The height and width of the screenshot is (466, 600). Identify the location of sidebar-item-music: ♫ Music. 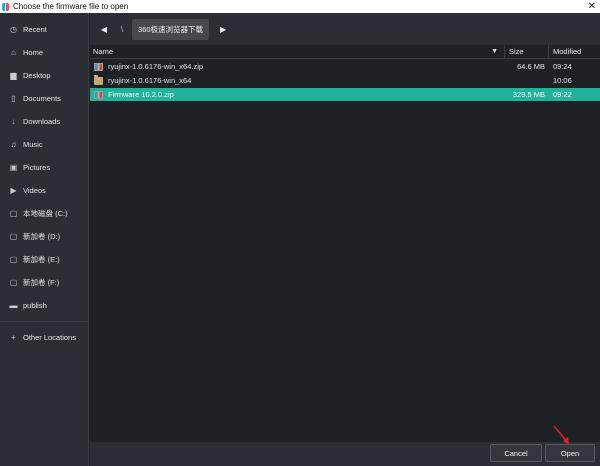
(44, 144).